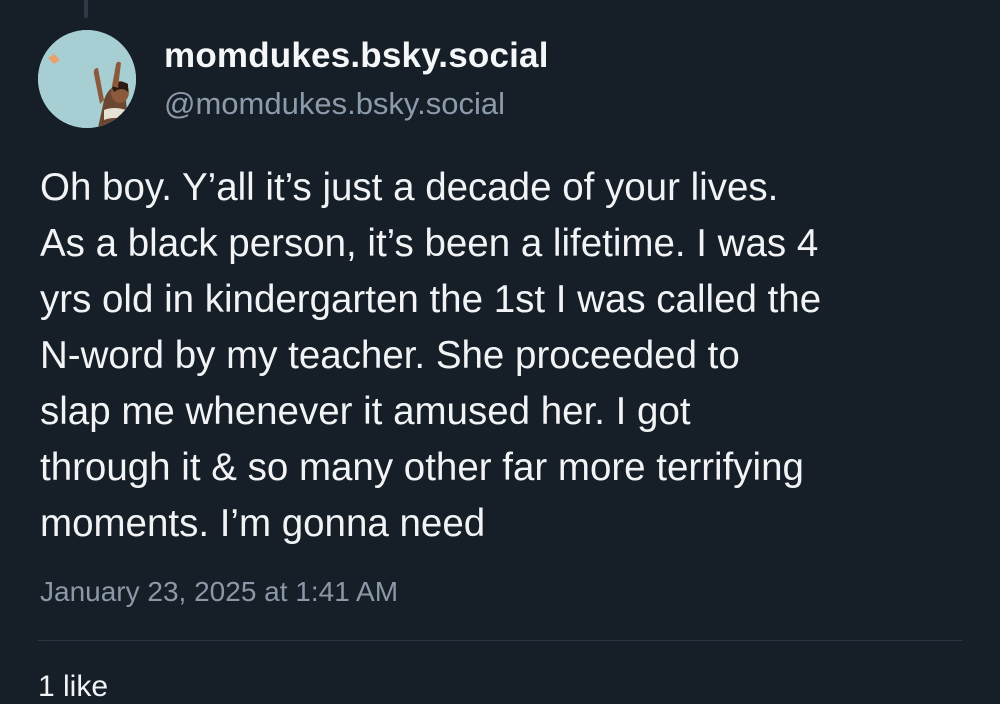 The image size is (1000, 704). I want to click on post-timestamp: January 23, 2025 at 1:41 AM, so click(219, 591).